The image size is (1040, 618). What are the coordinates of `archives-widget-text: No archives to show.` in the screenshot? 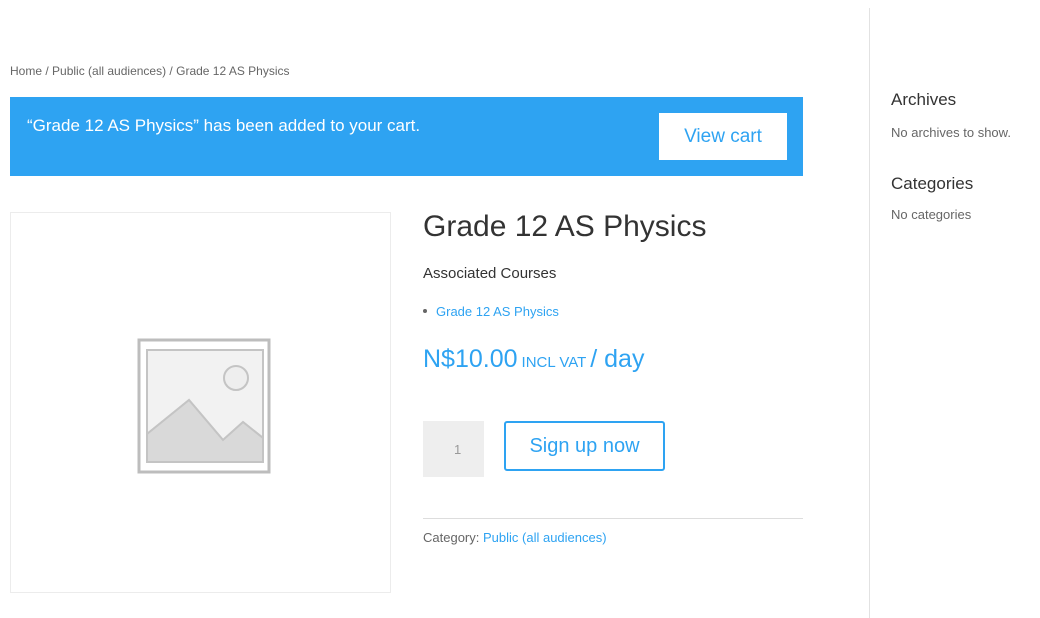 It's located at (951, 132).